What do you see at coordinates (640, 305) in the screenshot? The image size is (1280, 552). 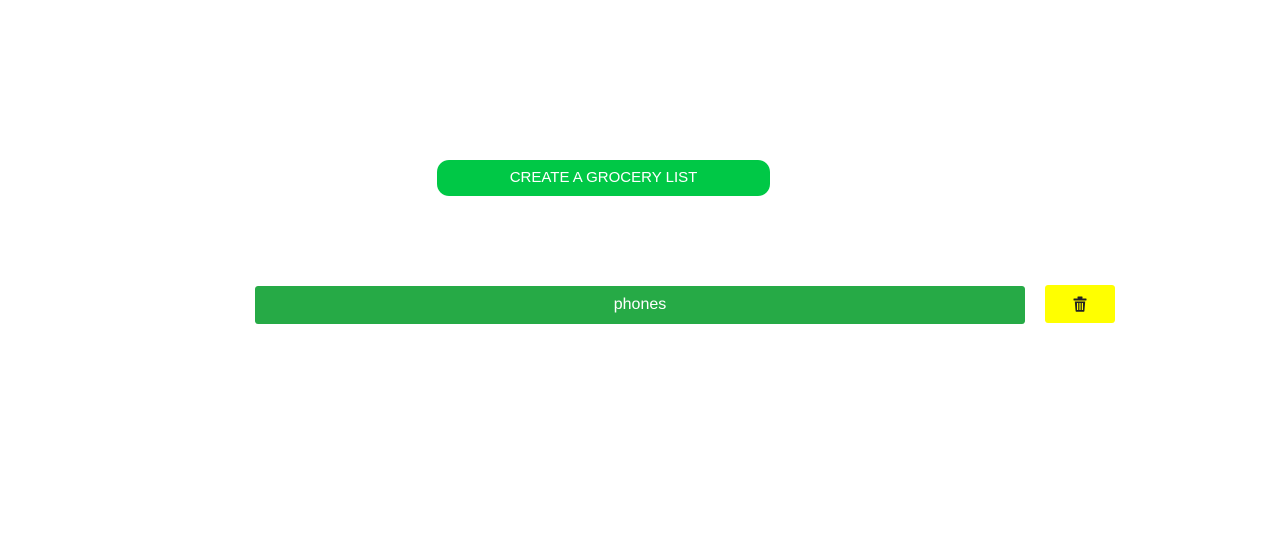 I see `list-item: phones` at bounding box center [640, 305].